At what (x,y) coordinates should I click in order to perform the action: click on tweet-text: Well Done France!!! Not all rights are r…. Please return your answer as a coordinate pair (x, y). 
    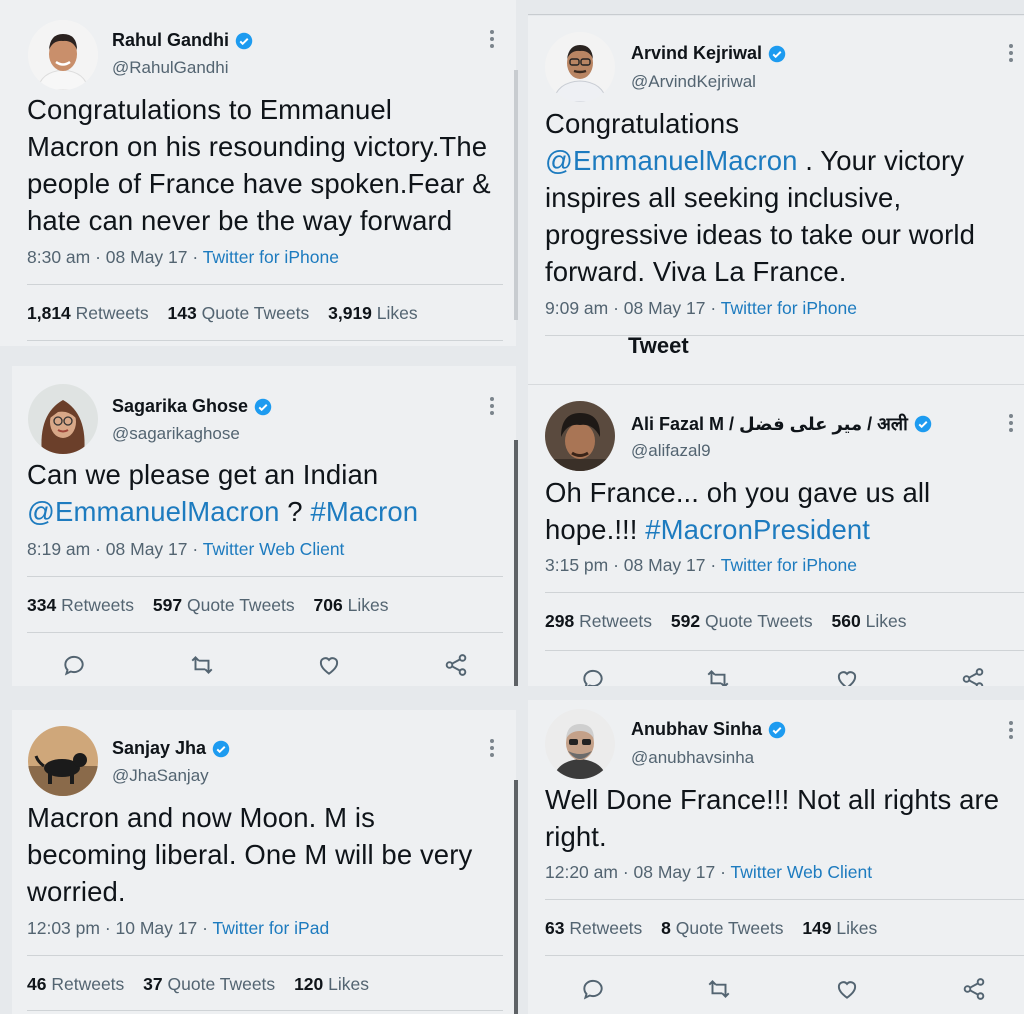
    Looking at the image, I should click on (780, 818).